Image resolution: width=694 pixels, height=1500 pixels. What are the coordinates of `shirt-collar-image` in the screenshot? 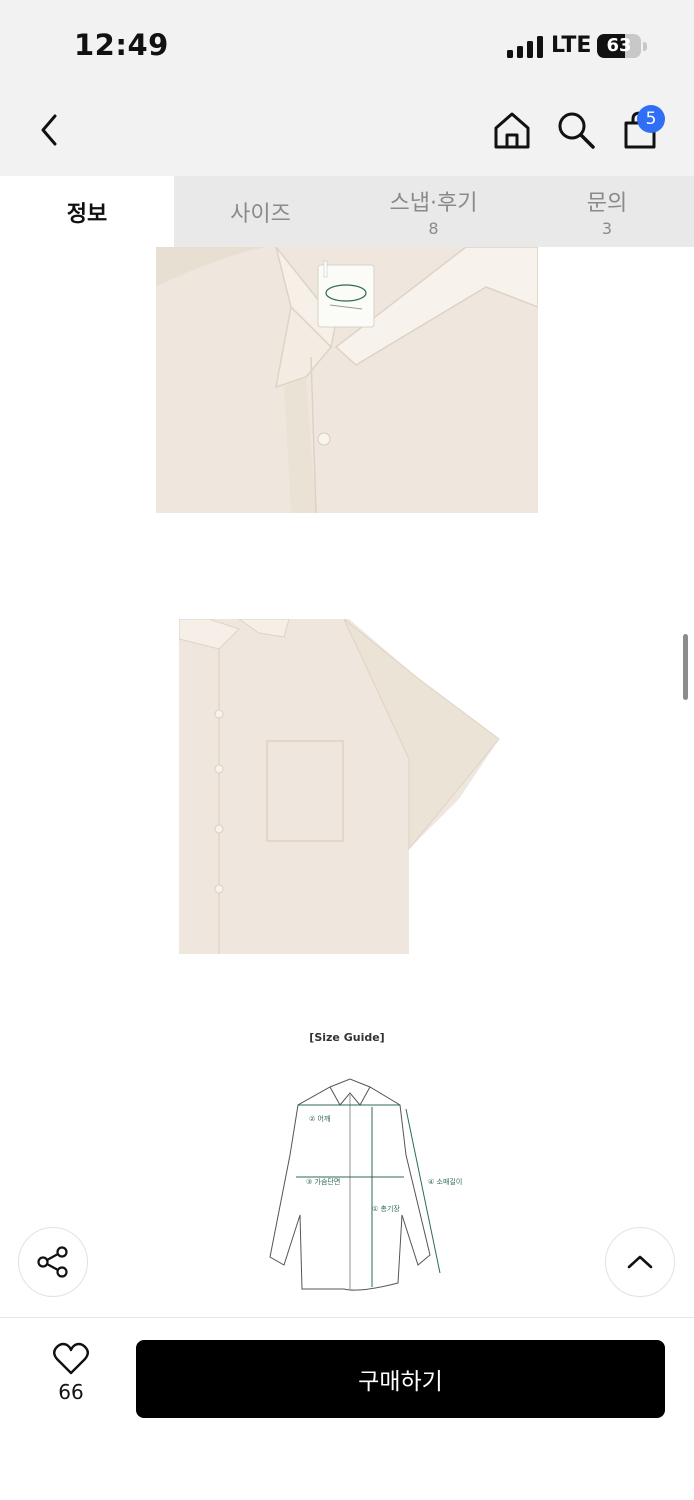 It's located at (347, 380).